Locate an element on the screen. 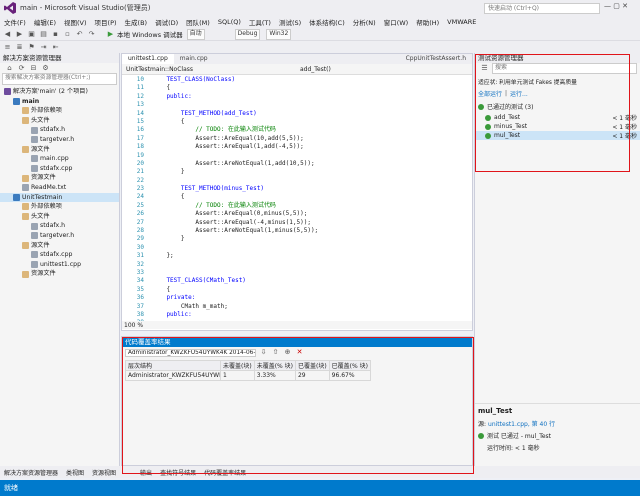 This screenshot has height=496, width=640. run-all-link: 全部运行 is located at coordinates (490, 93).